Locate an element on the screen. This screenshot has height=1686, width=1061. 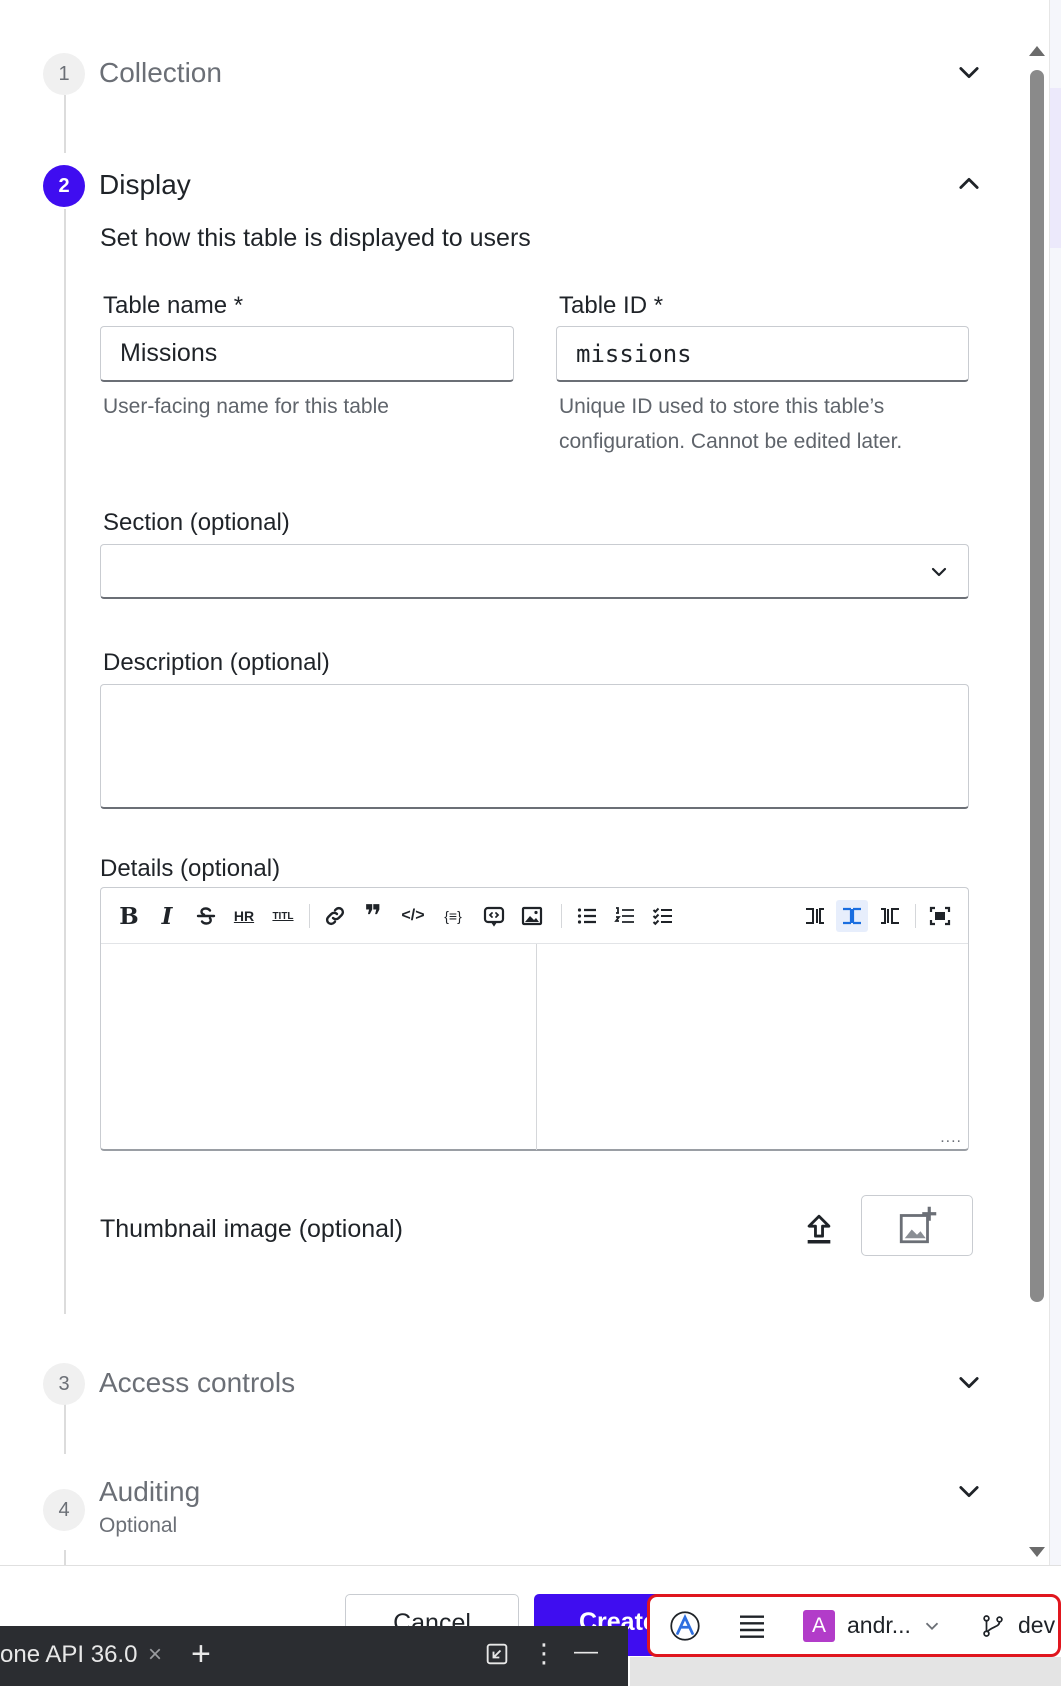
avatar: A is located at coordinates (819, 1625).